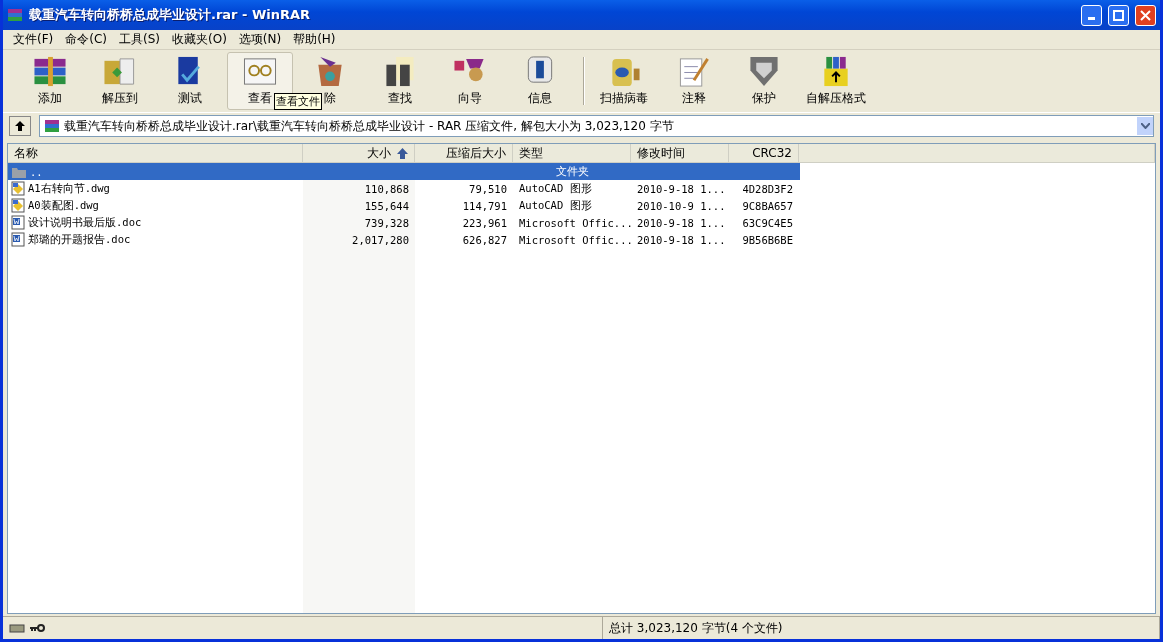 Image resolution: width=1163 pixels, height=642 pixels. I want to click on column-header: 类型, so click(572, 153).